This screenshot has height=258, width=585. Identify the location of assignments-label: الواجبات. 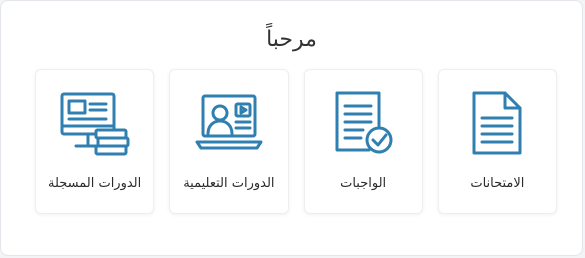
(363, 183).